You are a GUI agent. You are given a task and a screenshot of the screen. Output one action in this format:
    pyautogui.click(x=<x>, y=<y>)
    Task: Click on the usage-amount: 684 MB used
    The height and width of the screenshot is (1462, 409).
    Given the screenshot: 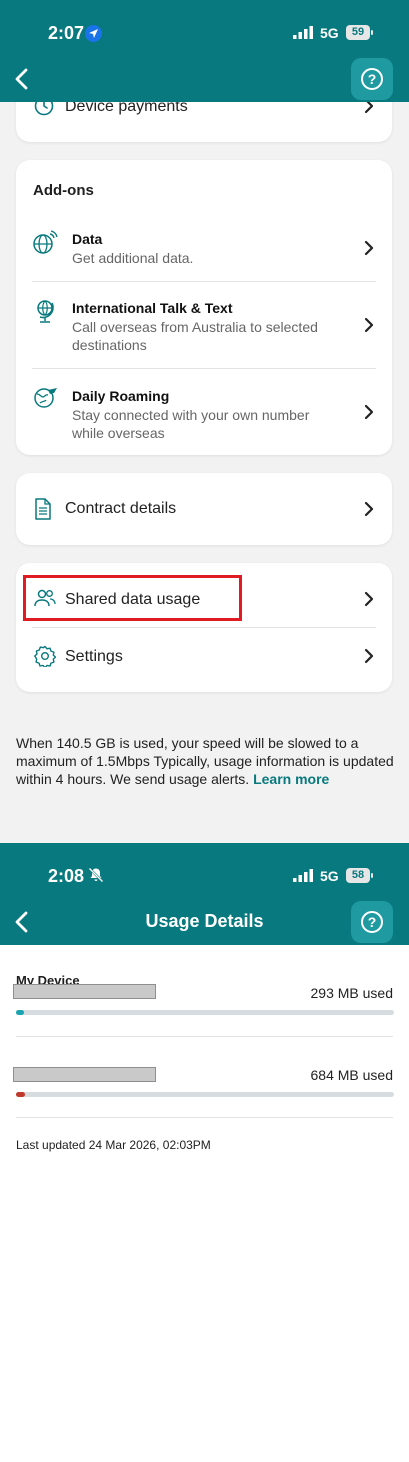 What is the action you would take?
    pyautogui.click(x=352, y=1075)
    